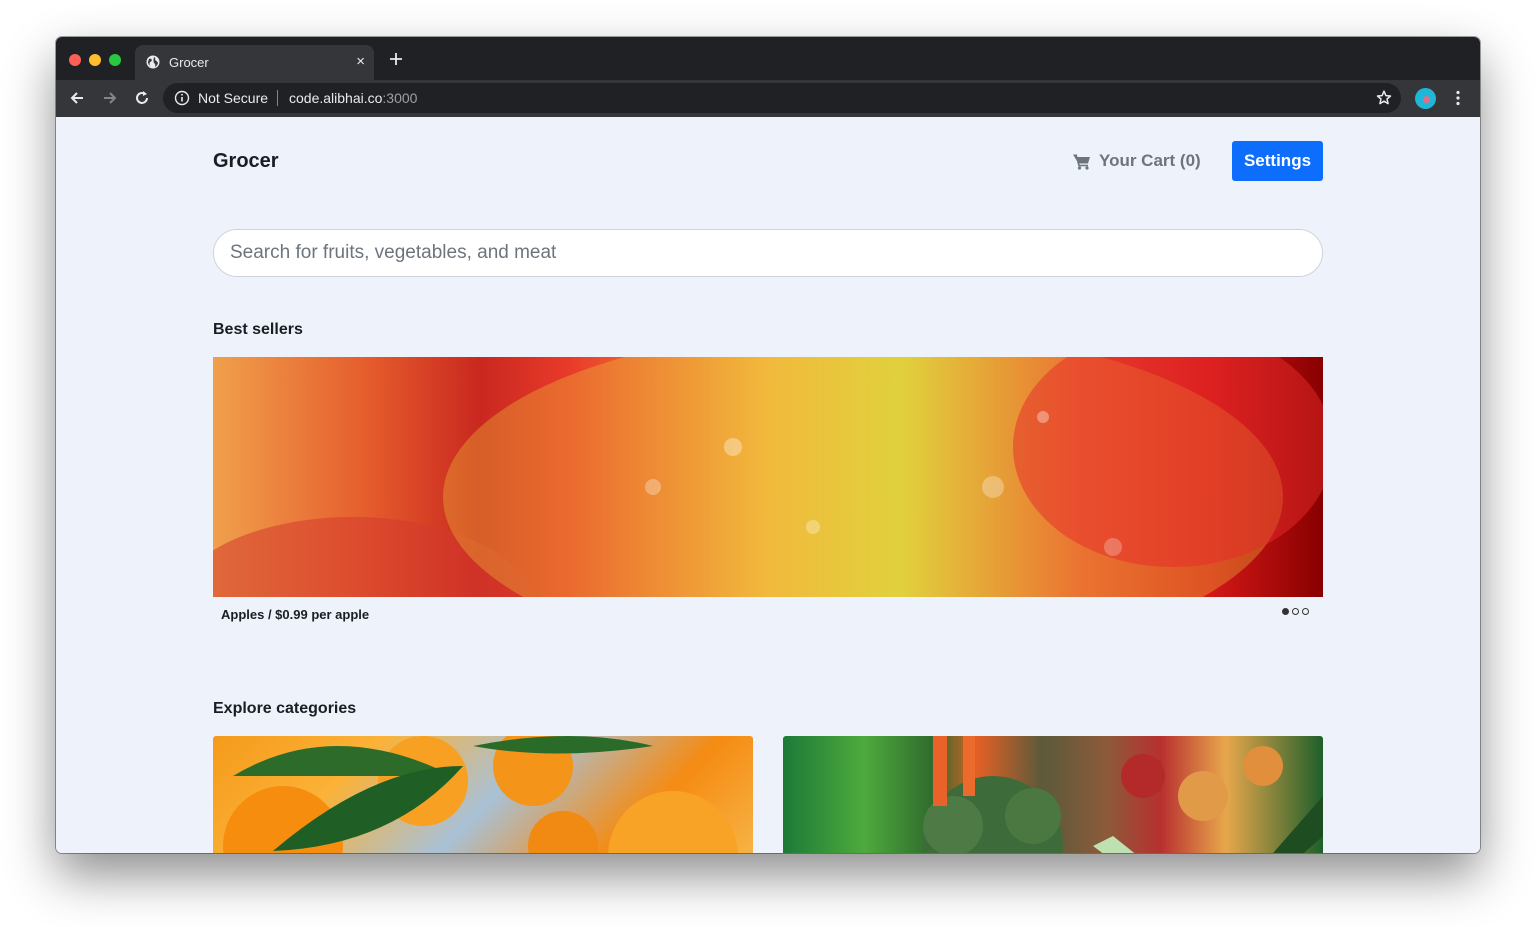 The height and width of the screenshot is (927, 1536). I want to click on more-options-icon, so click(1458, 98).